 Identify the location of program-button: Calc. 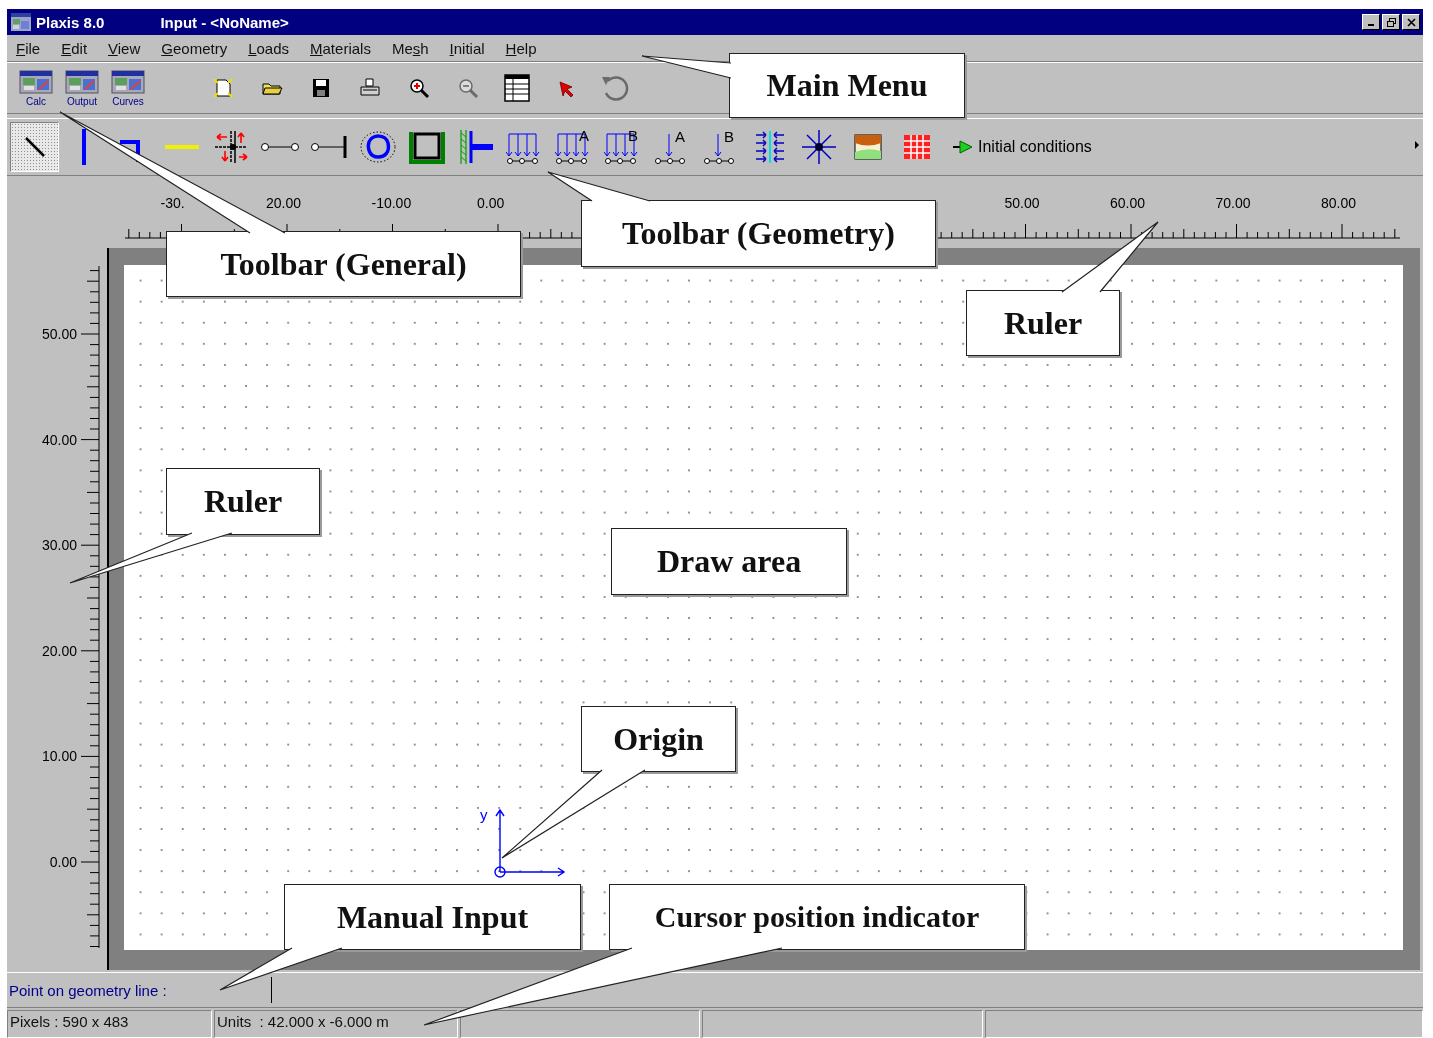
(36, 88).